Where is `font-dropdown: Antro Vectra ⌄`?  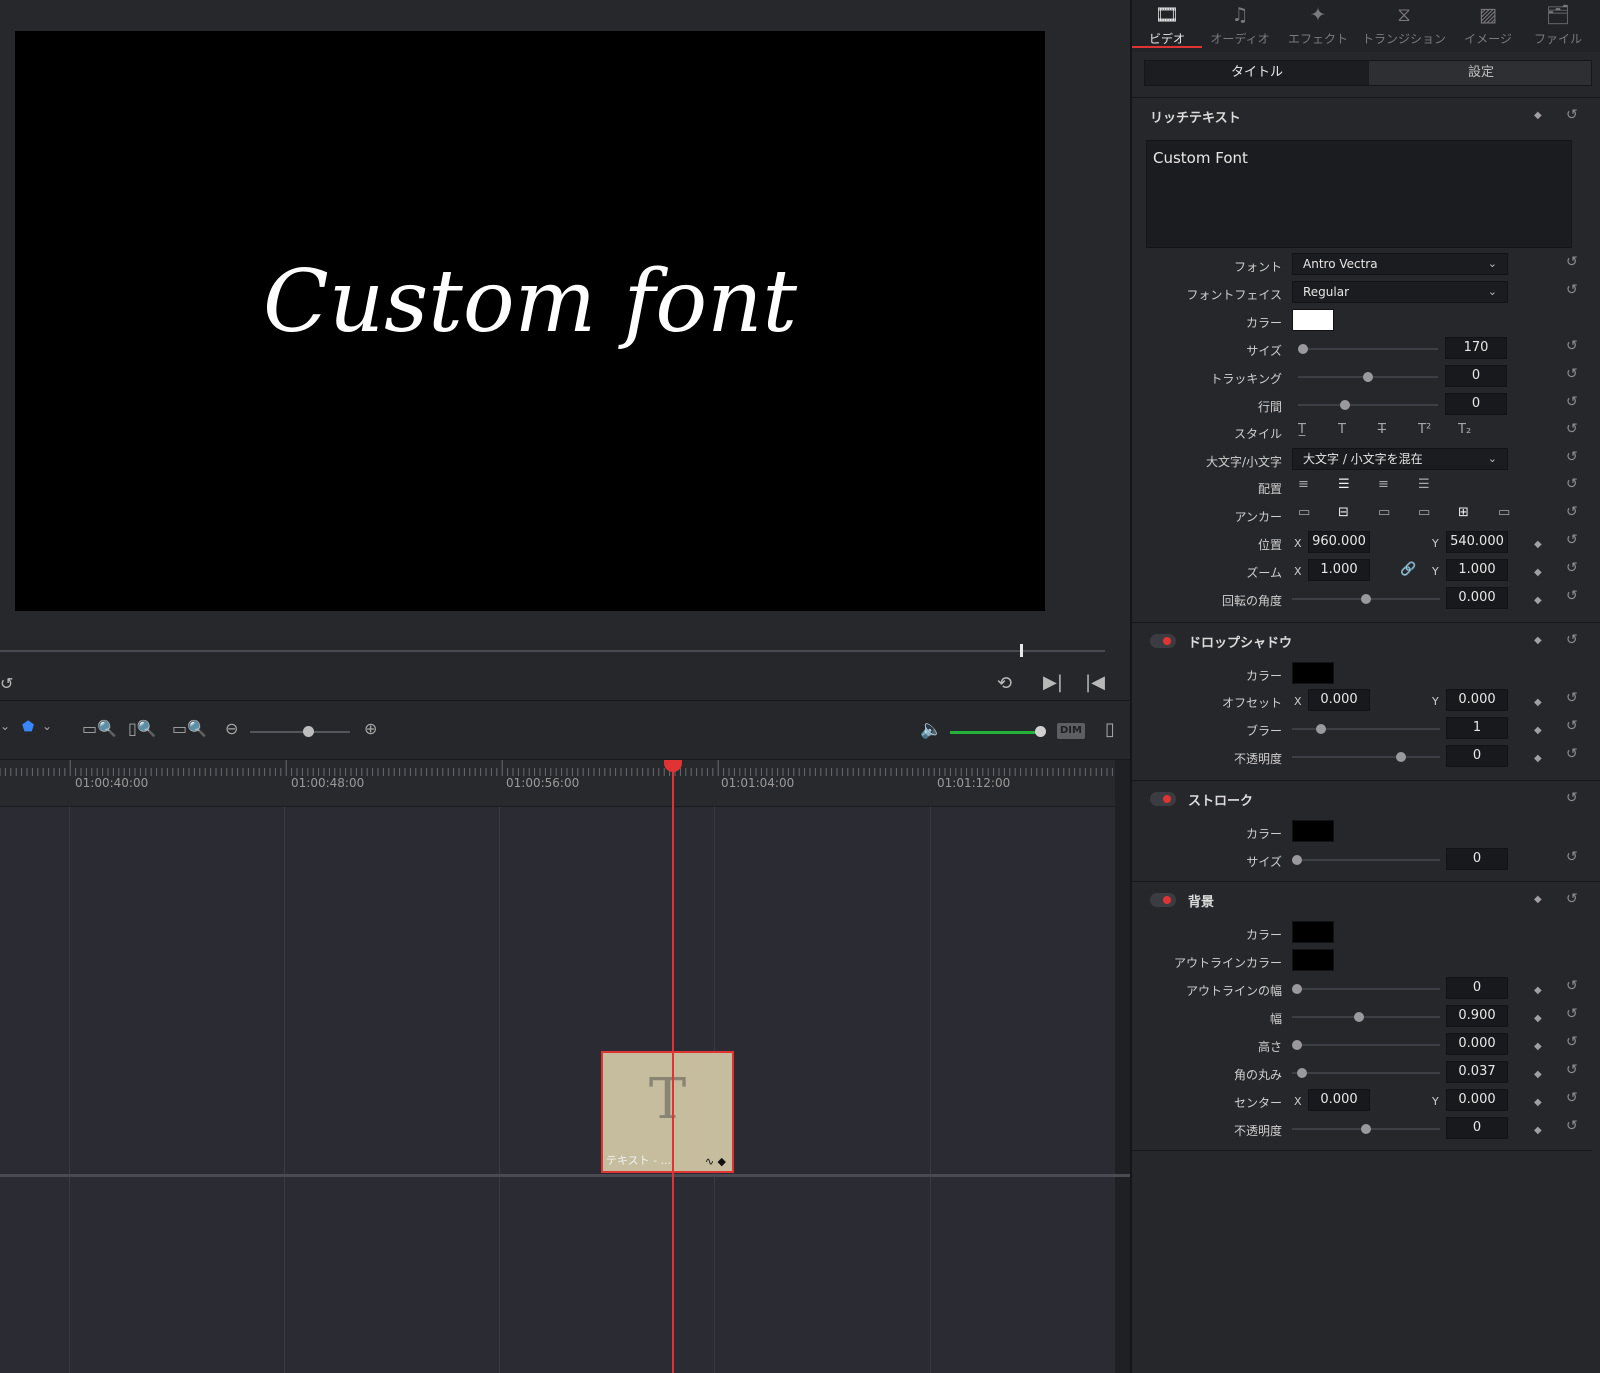 font-dropdown: Antro Vectra ⌄ is located at coordinates (1400, 264).